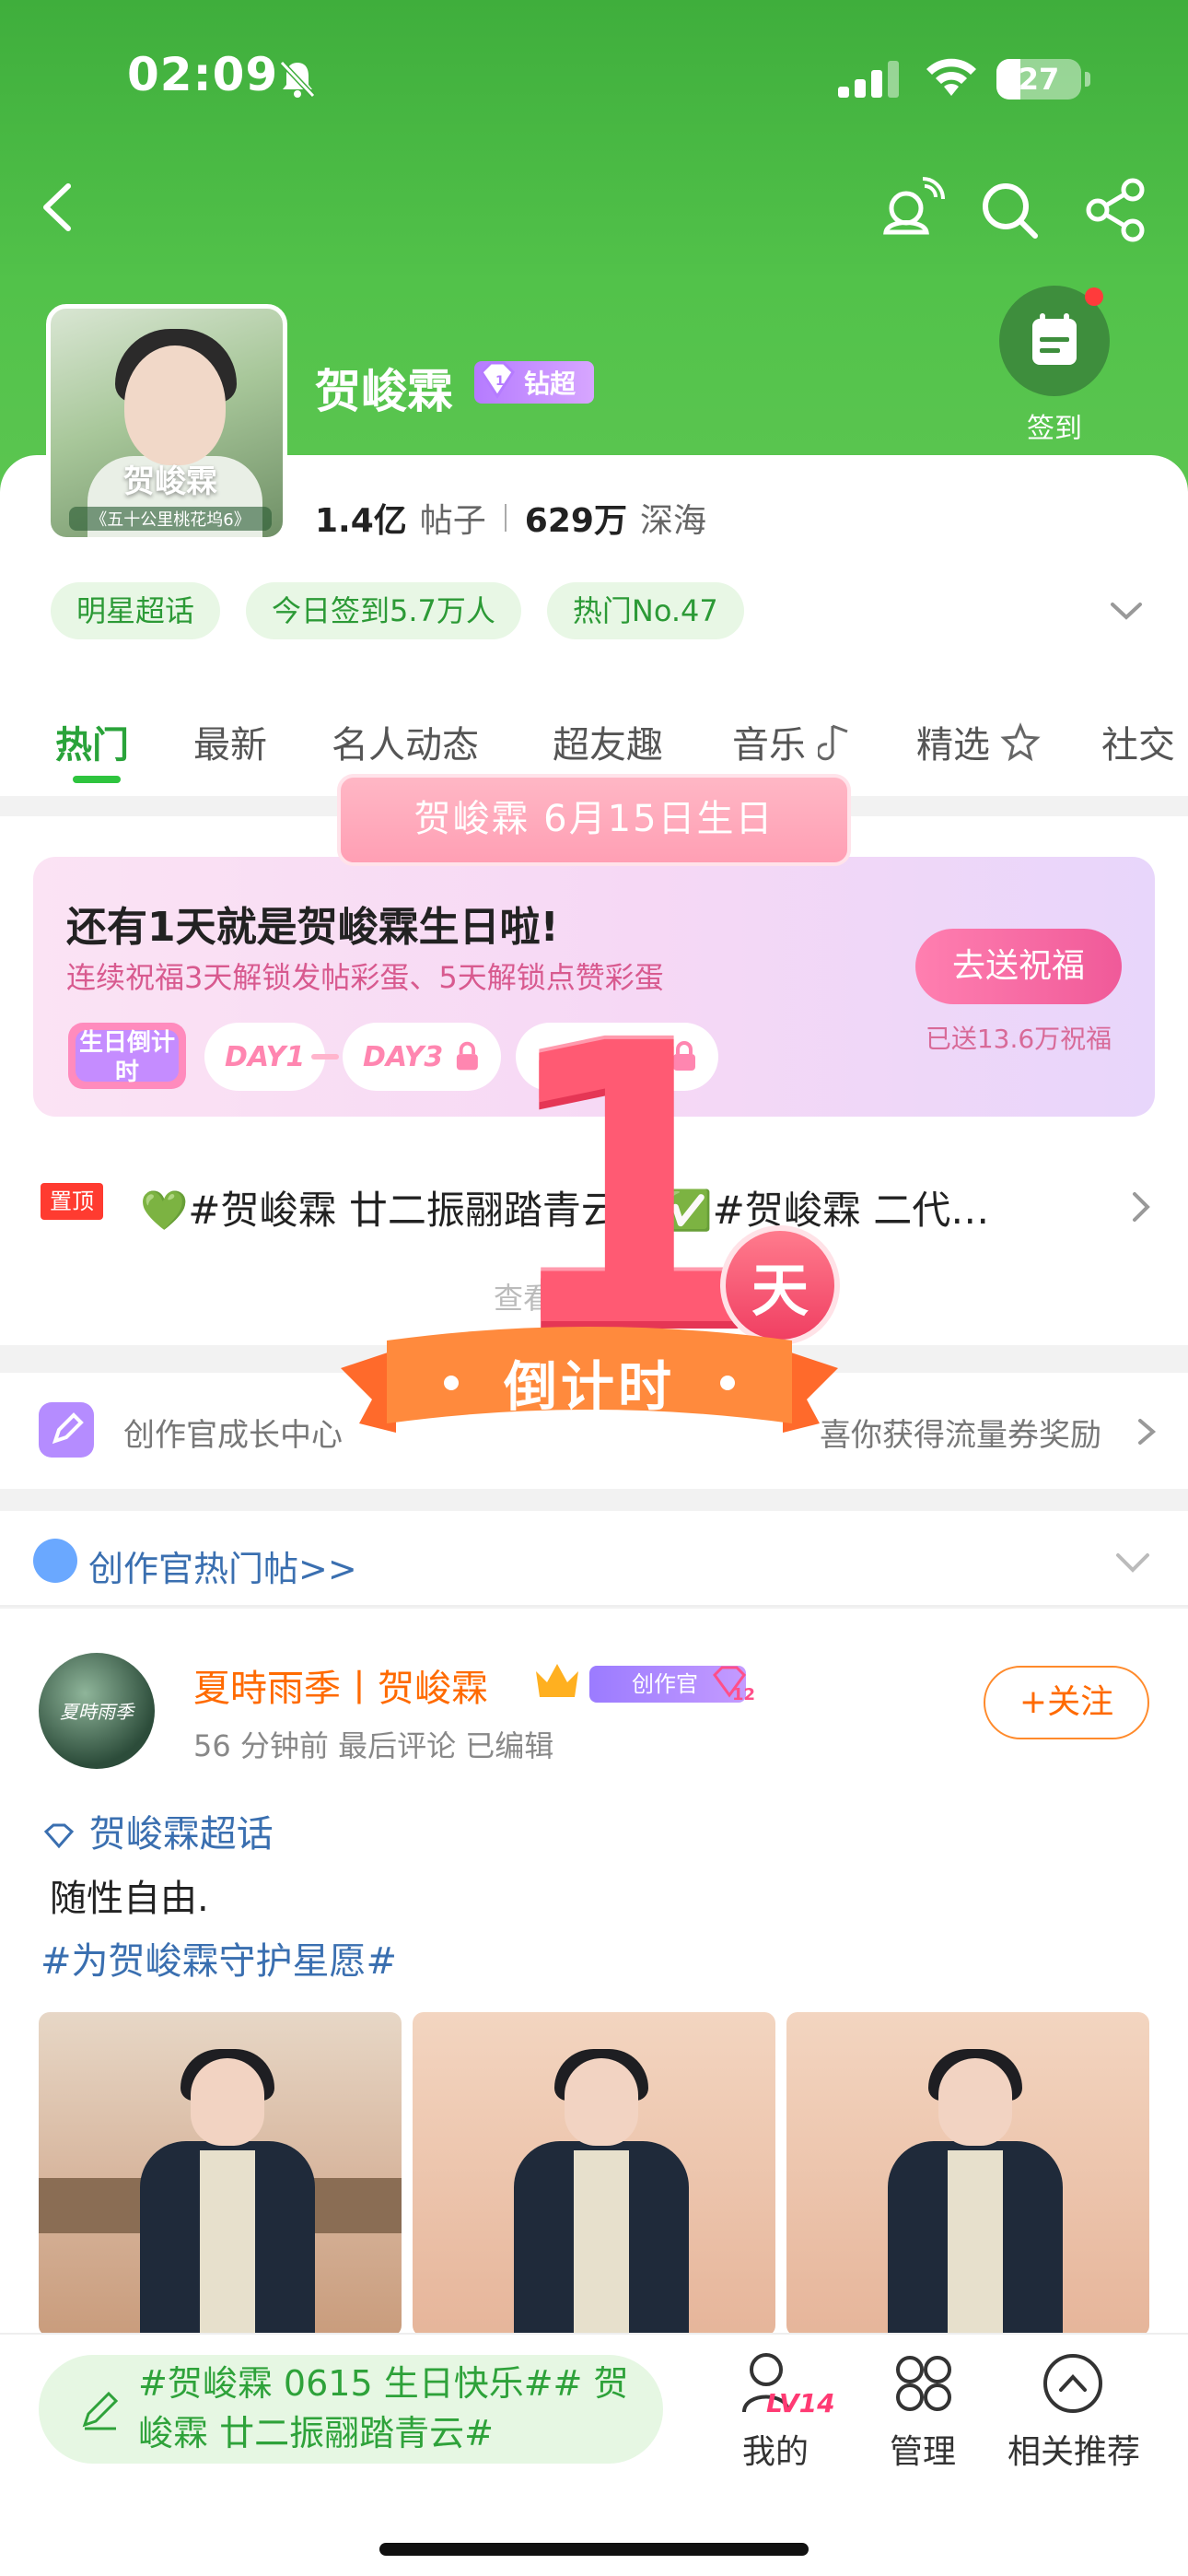 This screenshot has height=2576, width=1188. Describe the element at coordinates (60, 207) in the screenshot. I see `back-icon` at that location.